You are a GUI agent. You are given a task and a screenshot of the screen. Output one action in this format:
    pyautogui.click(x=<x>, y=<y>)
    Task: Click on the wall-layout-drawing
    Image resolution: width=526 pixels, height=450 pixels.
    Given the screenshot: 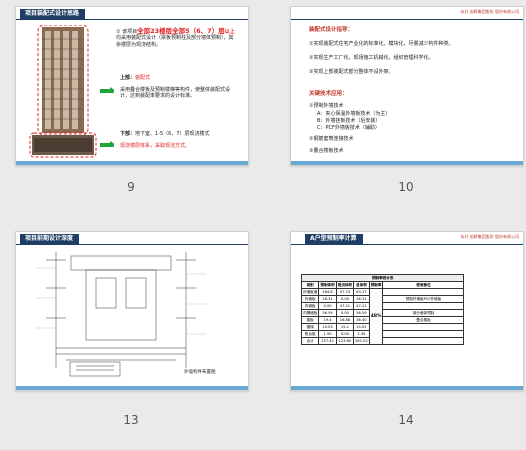 What is the action you would take?
    pyautogui.click(x=121, y=314)
    